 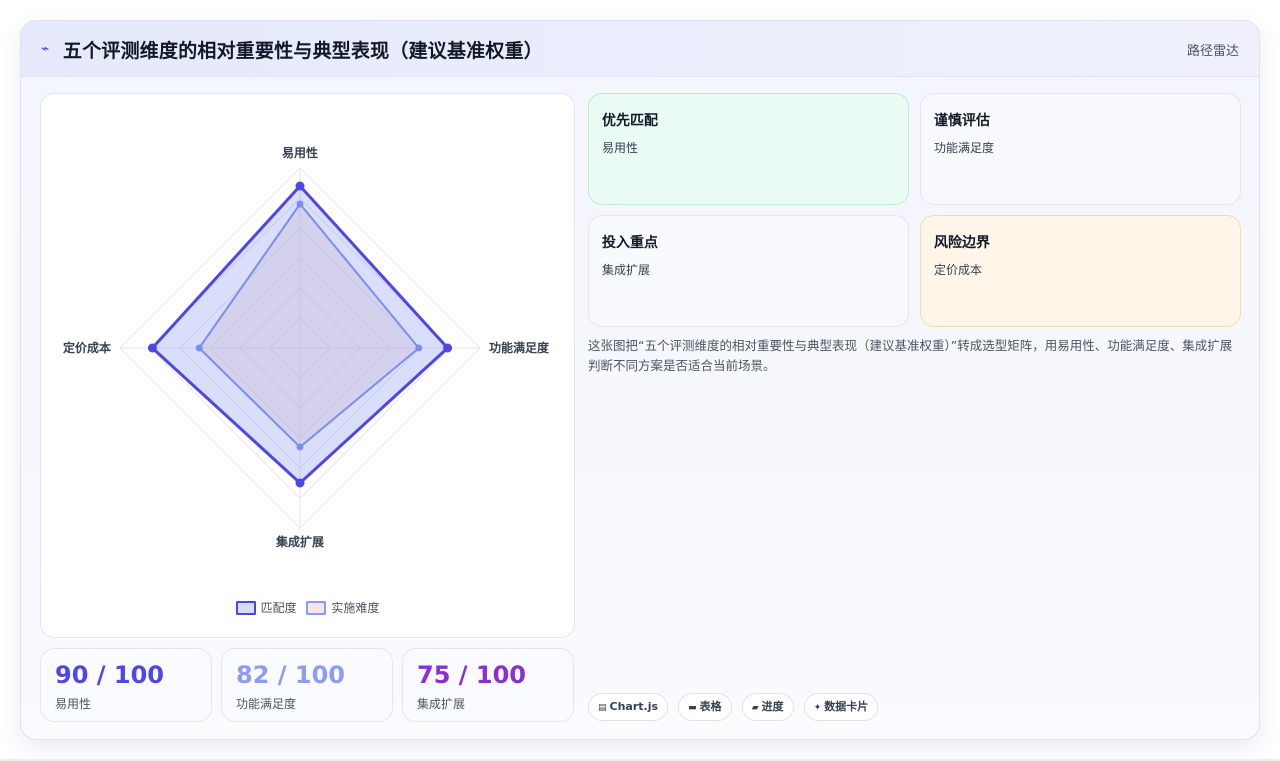 I want to click on progress-icon: ▰, so click(x=755, y=708).